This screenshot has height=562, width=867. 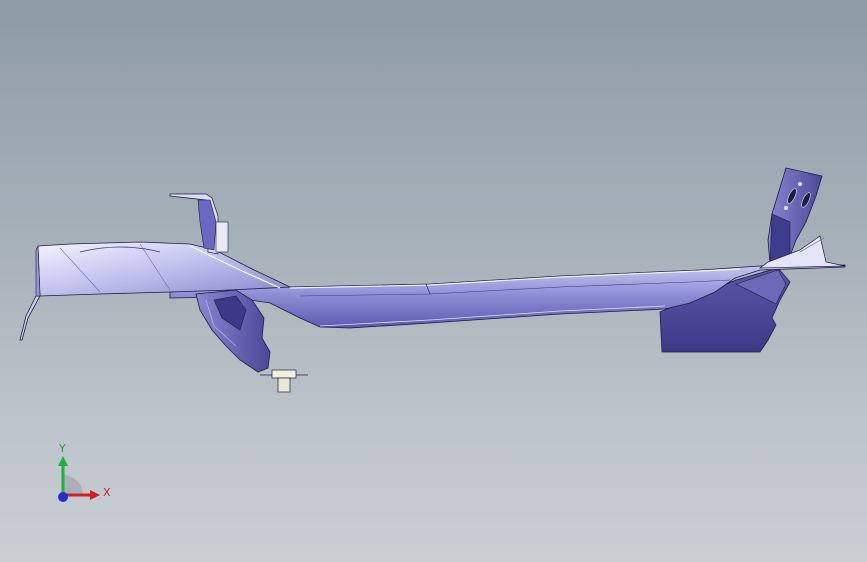 I want to click on z-axis-marker, so click(x=63, y=497).